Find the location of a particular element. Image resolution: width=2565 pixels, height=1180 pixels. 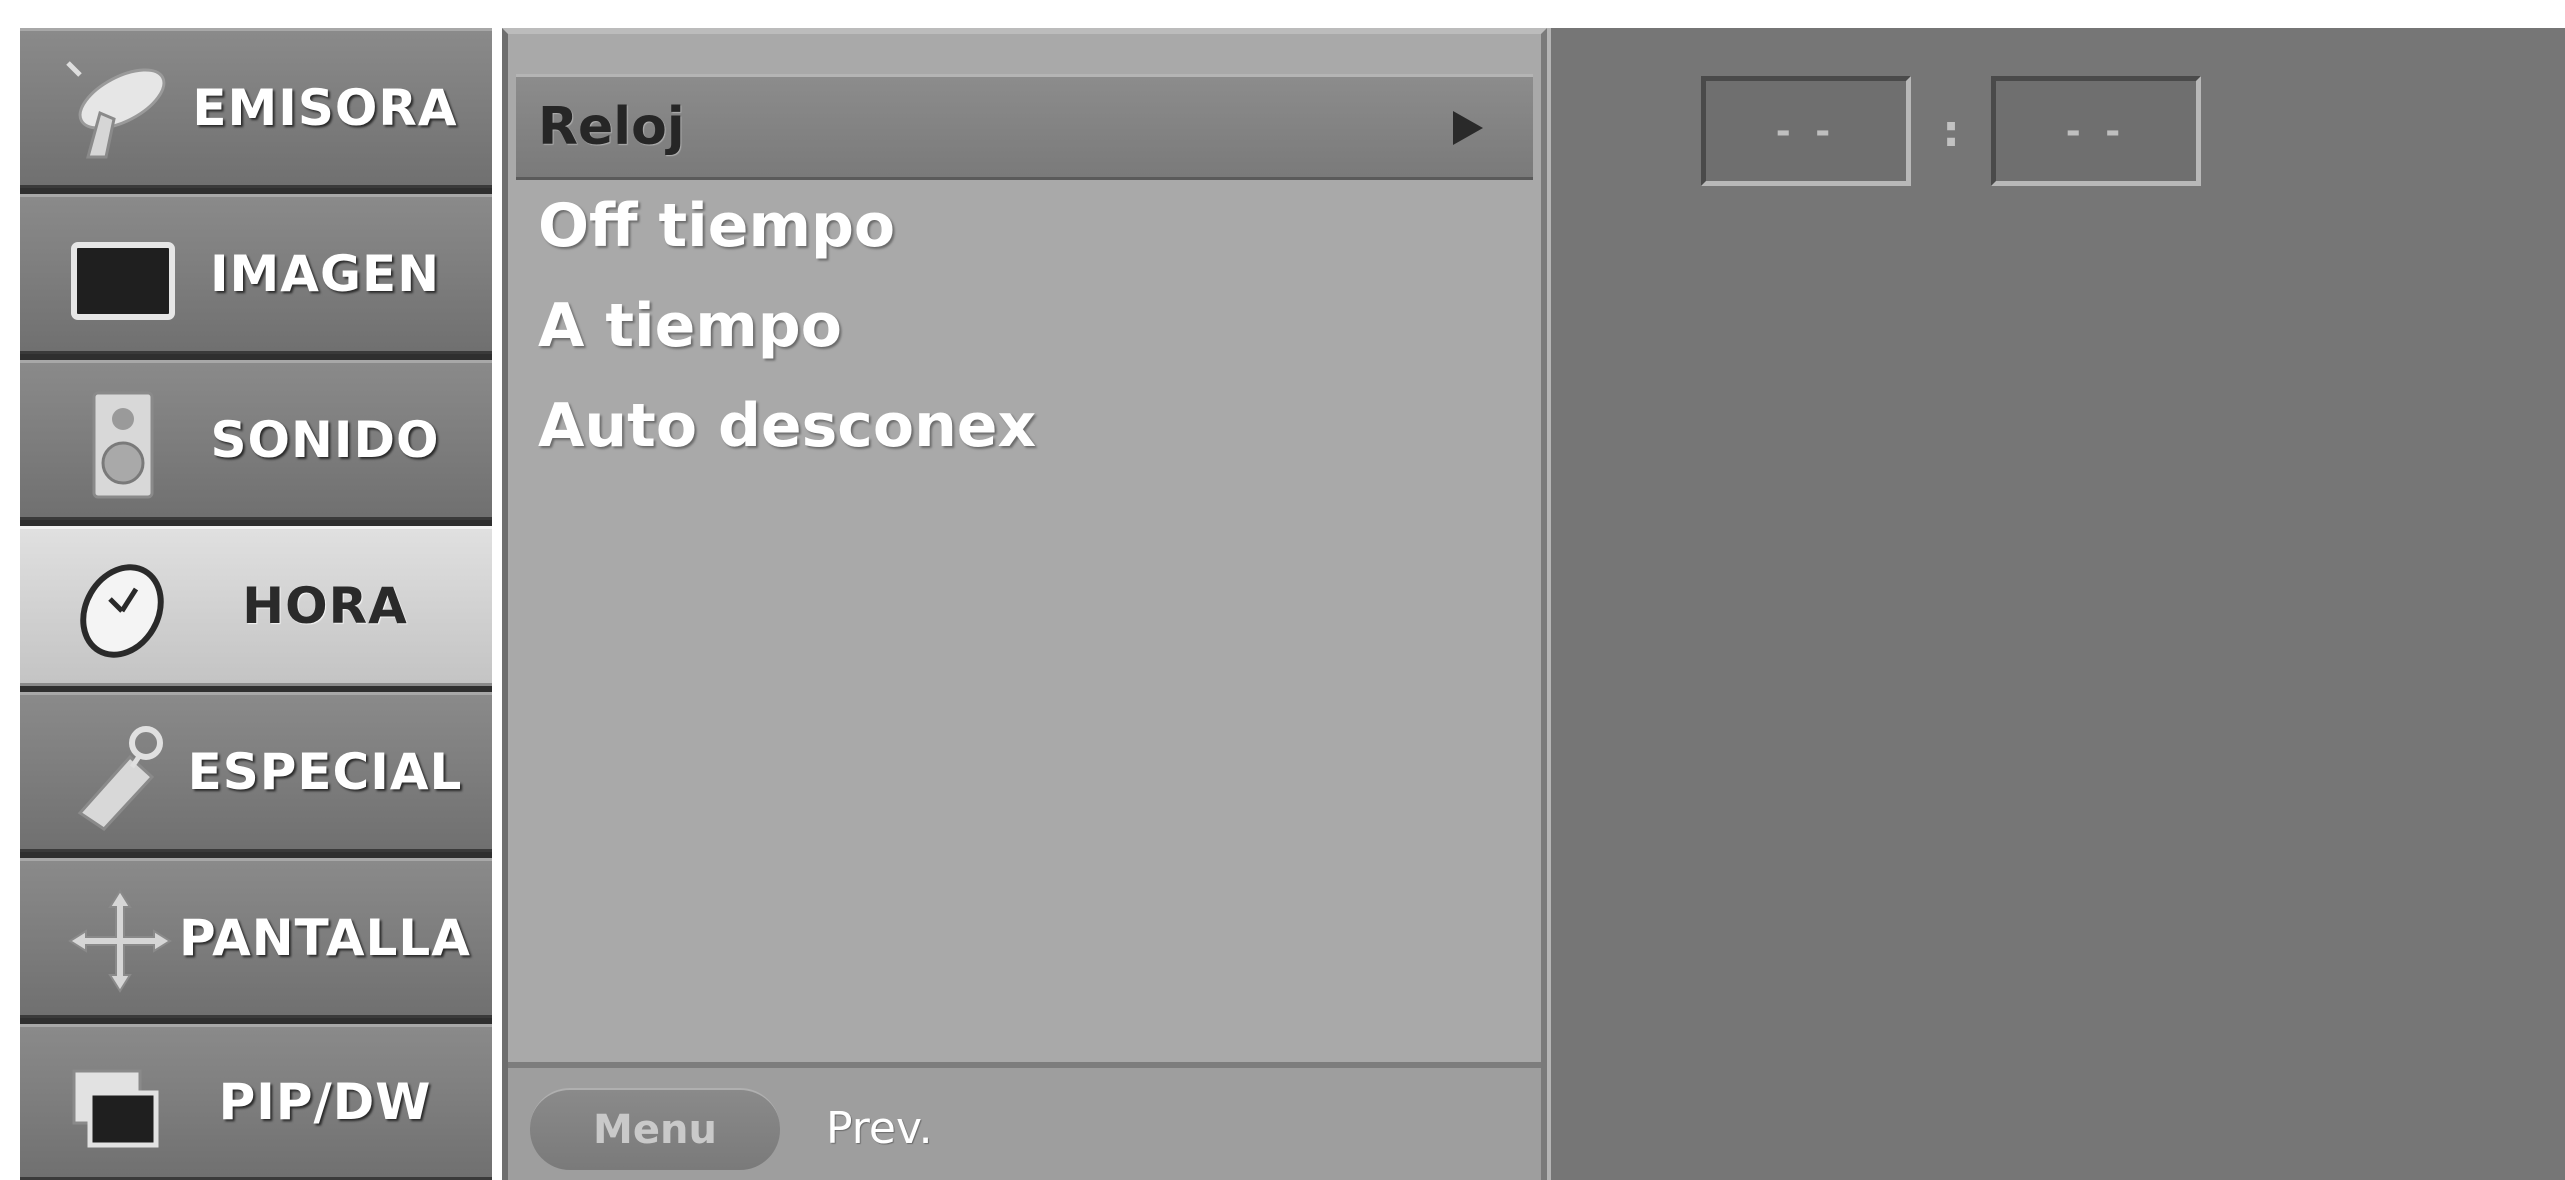

clock-minutes-field: - - is located at coordinates (2096, 131).